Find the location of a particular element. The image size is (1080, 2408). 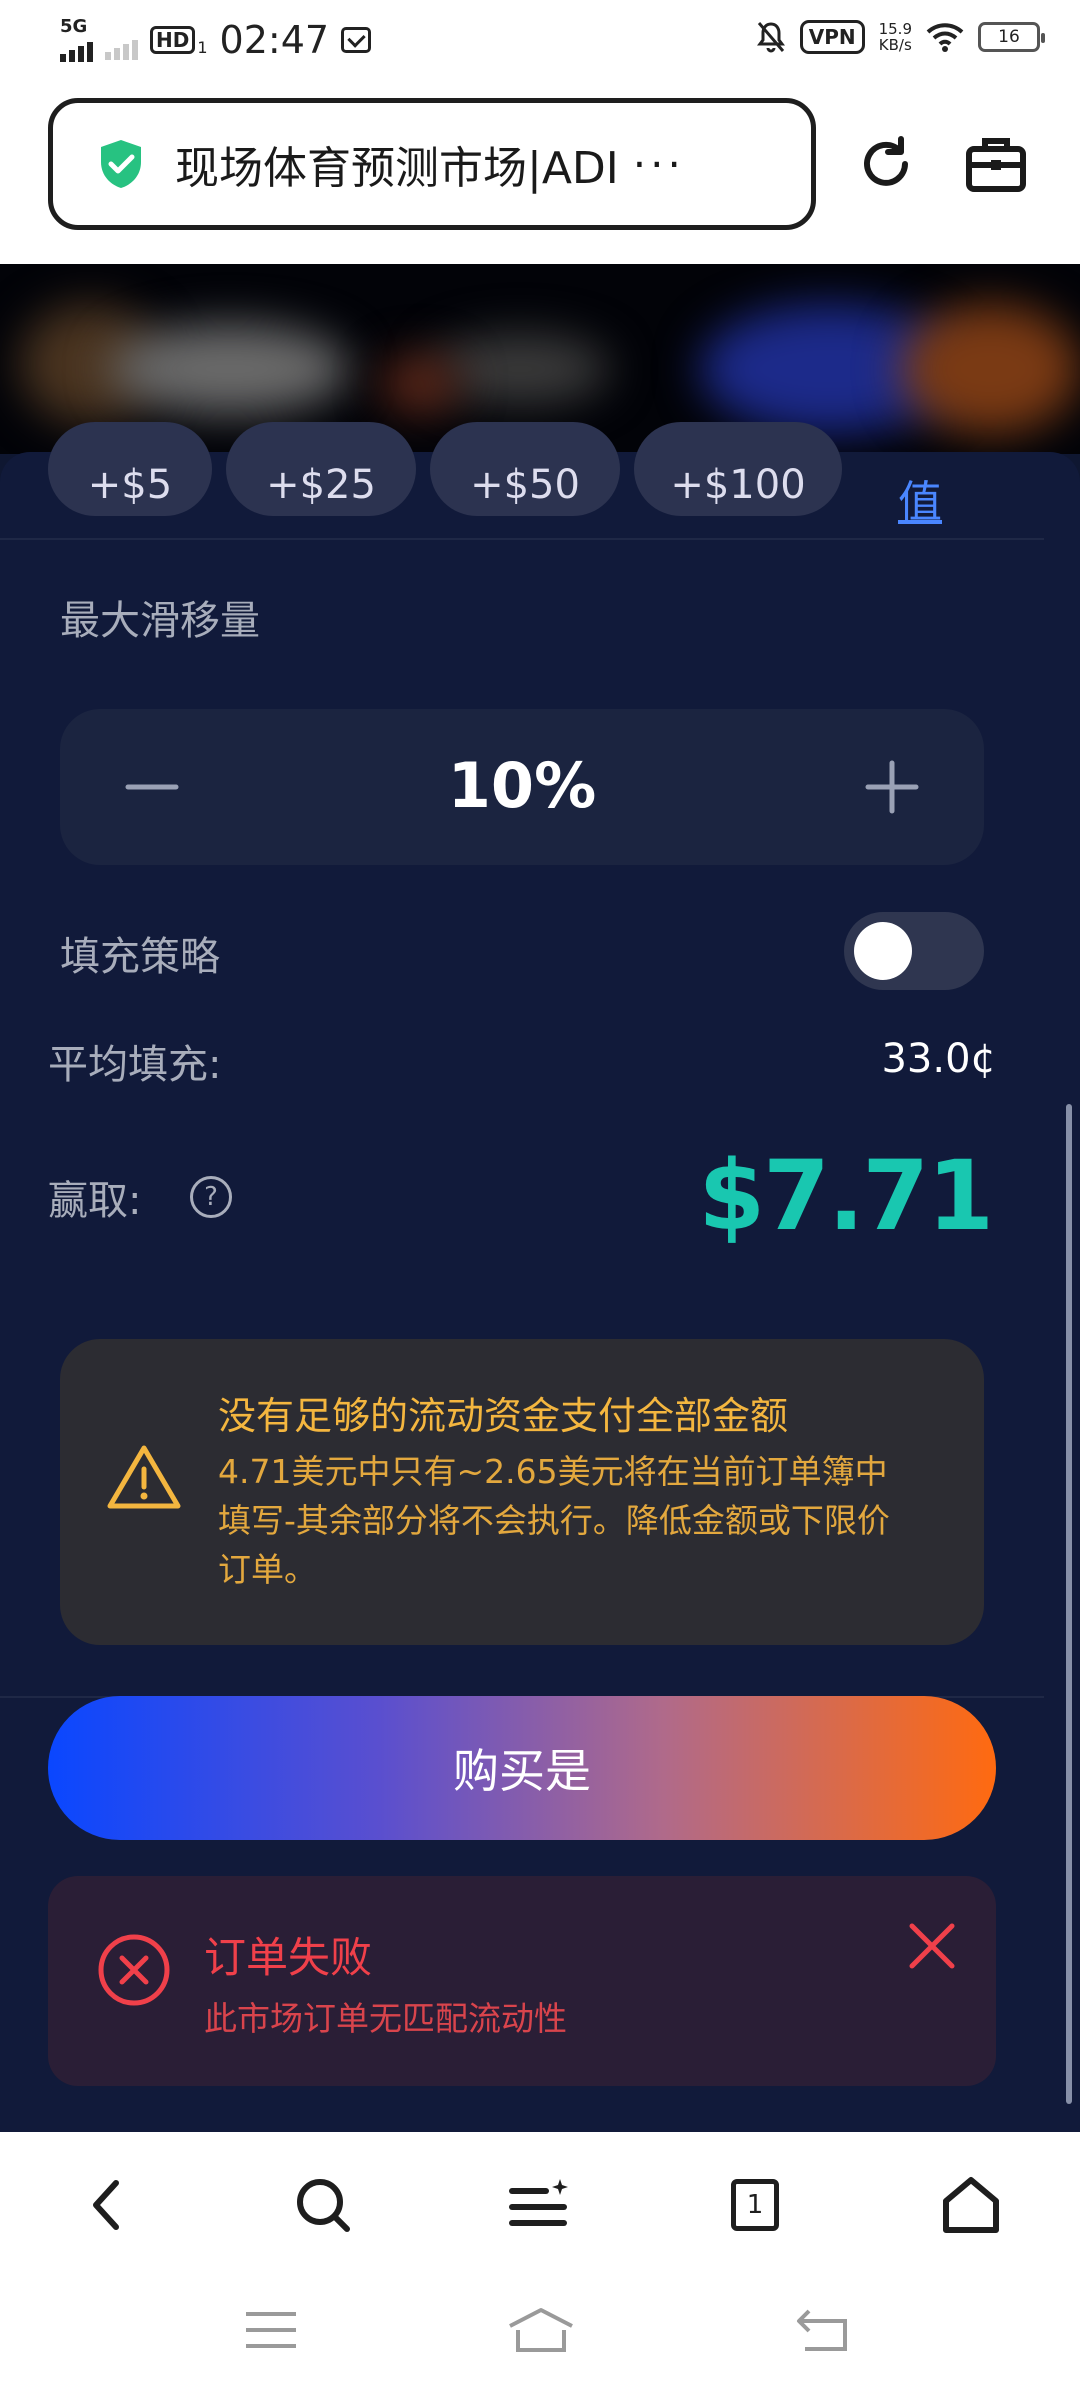

warning-title: 没有足够的流动资金支付全部金额 is located at coordinates (503, 1416).